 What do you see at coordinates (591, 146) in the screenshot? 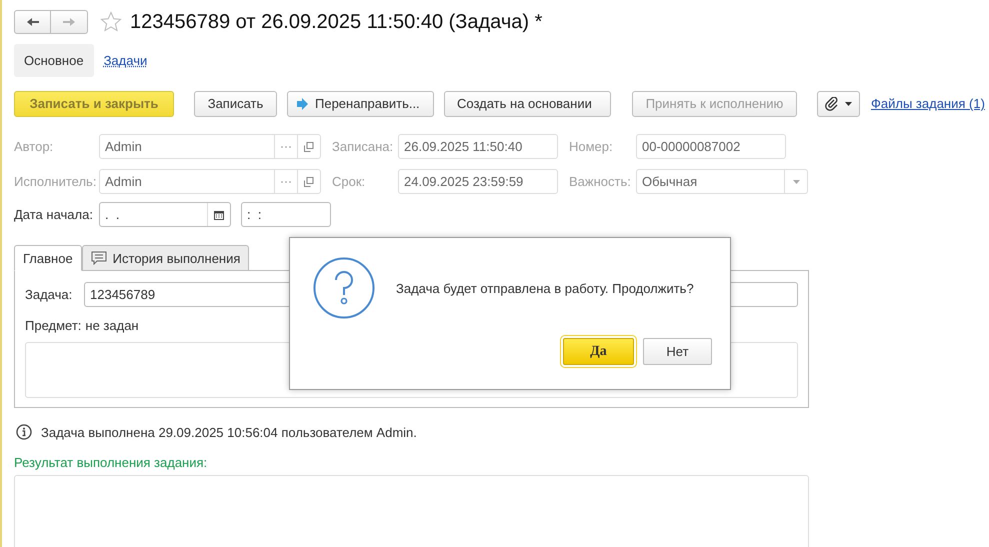
I see `field-label: Номер:` at bounding box center [591, 146].